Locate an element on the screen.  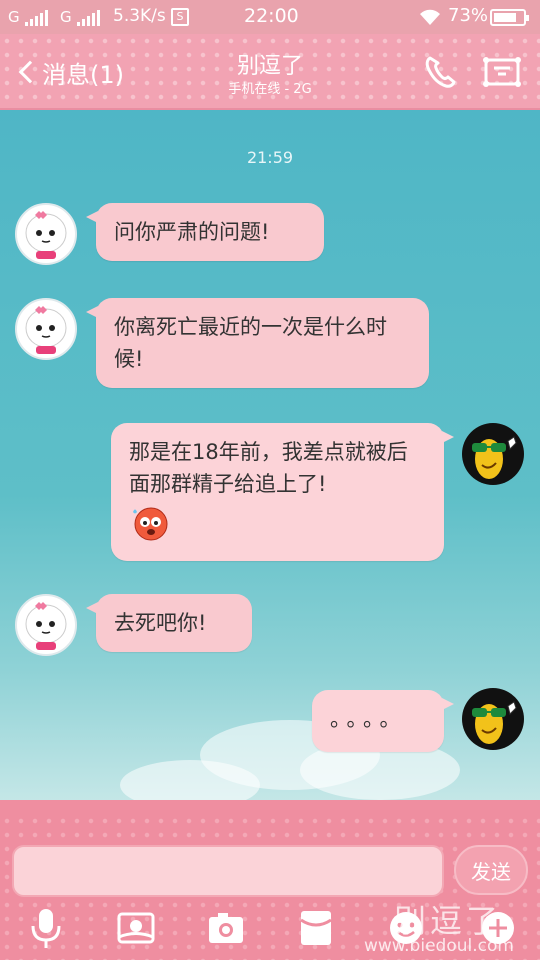
signal-indicator-sim1: G is located at coordinates (28, 17).